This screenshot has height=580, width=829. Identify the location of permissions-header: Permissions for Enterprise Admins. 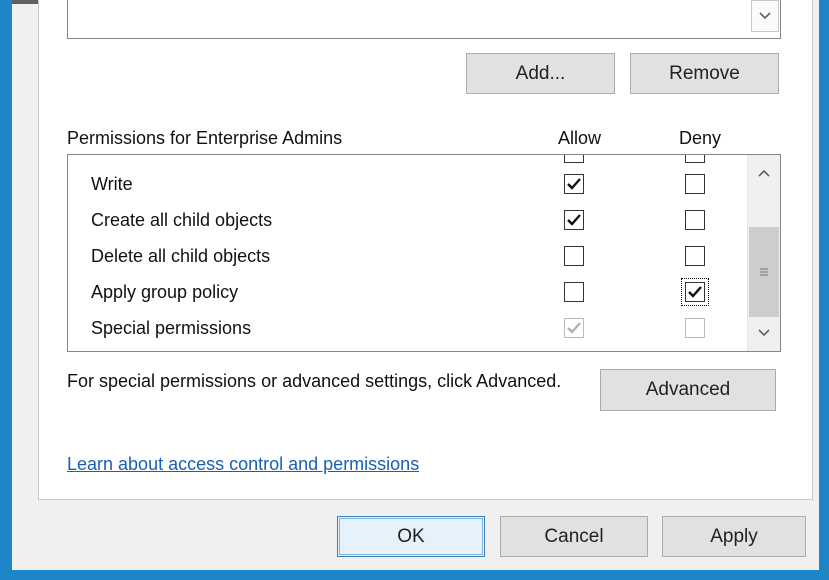
(205, 138).